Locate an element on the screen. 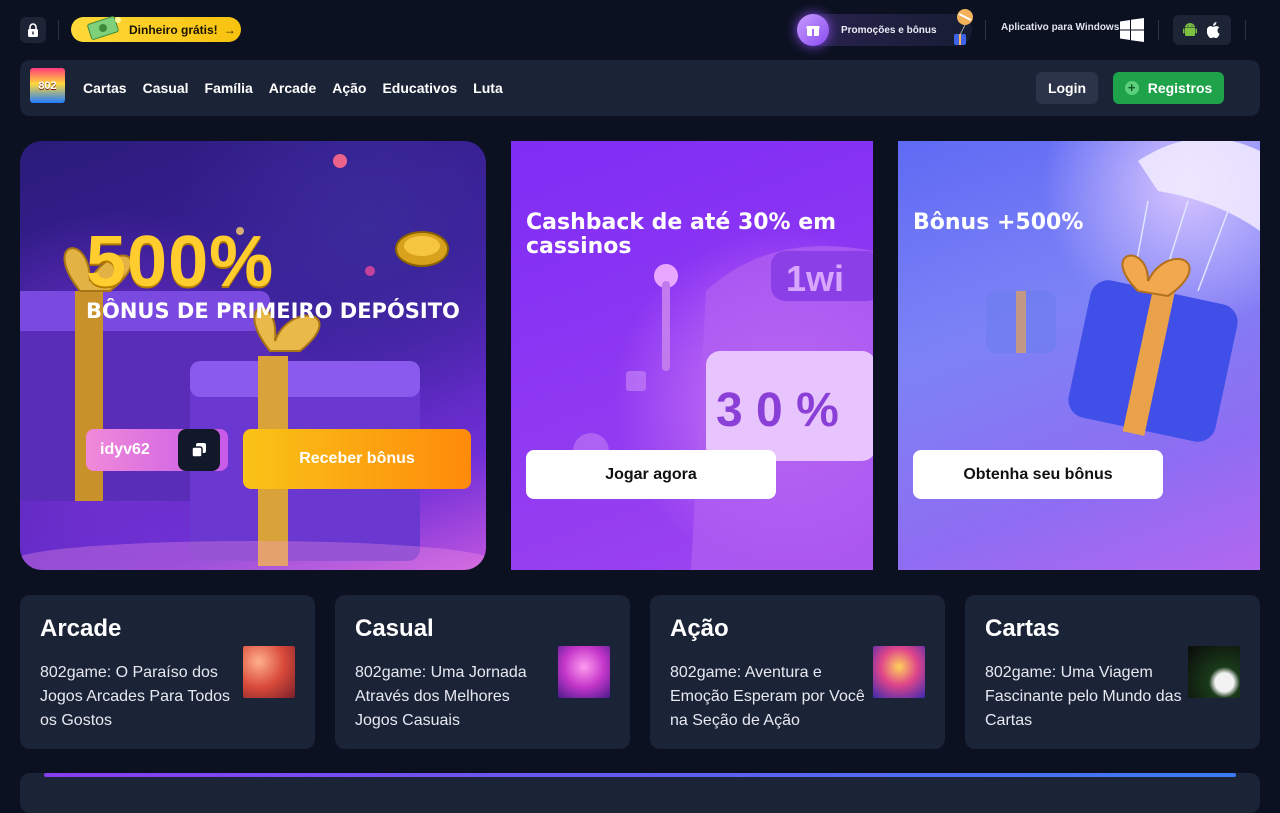  nav-link-acao: Ação is located at coordinates (349, 88).